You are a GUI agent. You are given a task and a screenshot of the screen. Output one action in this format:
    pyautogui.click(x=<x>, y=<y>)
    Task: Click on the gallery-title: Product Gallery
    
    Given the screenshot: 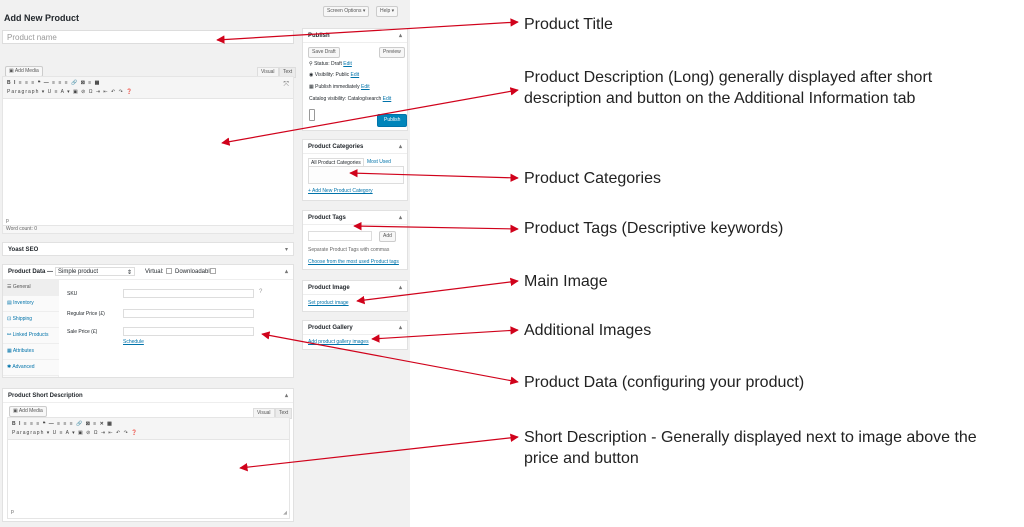 What is the action you would take?
    pyautogui.click(x=330, y=328)
    